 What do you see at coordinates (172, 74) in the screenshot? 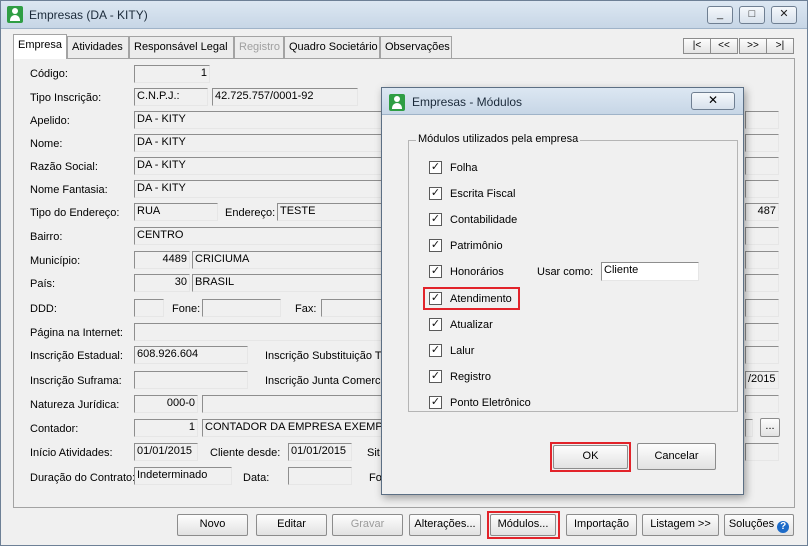
I see `codigo-field: 1` at bounding box center [172, 74].